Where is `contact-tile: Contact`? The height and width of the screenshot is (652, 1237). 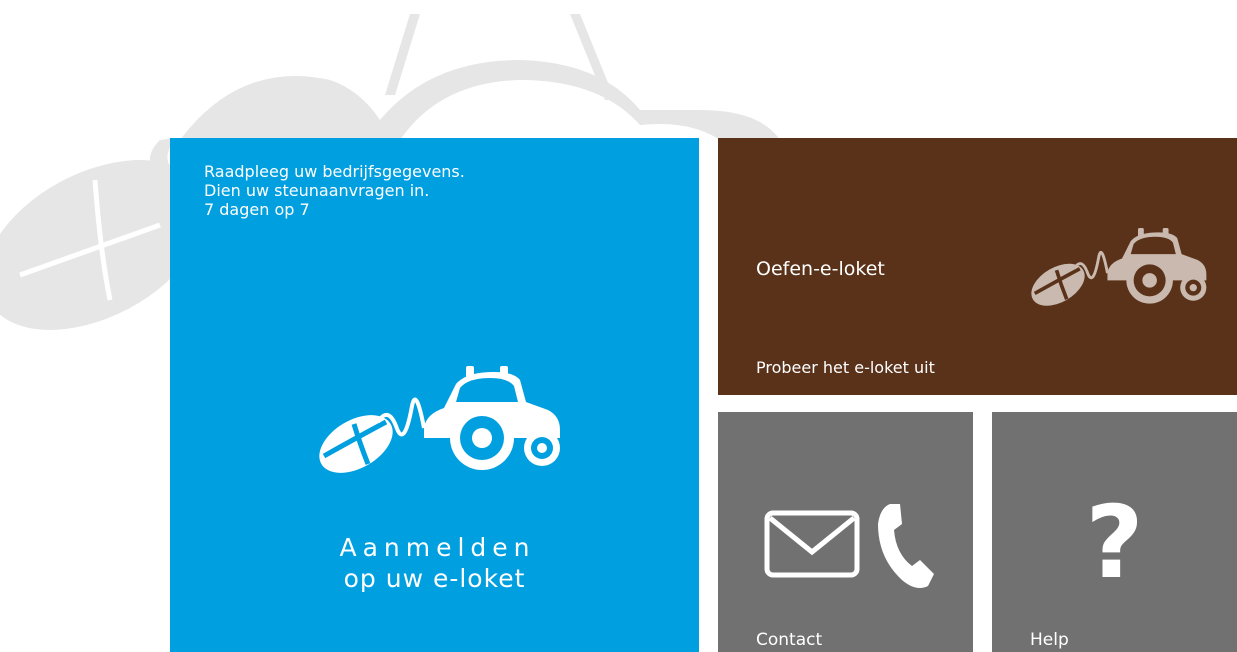 contact-tile: Contact is located at coordinates (845, 532).